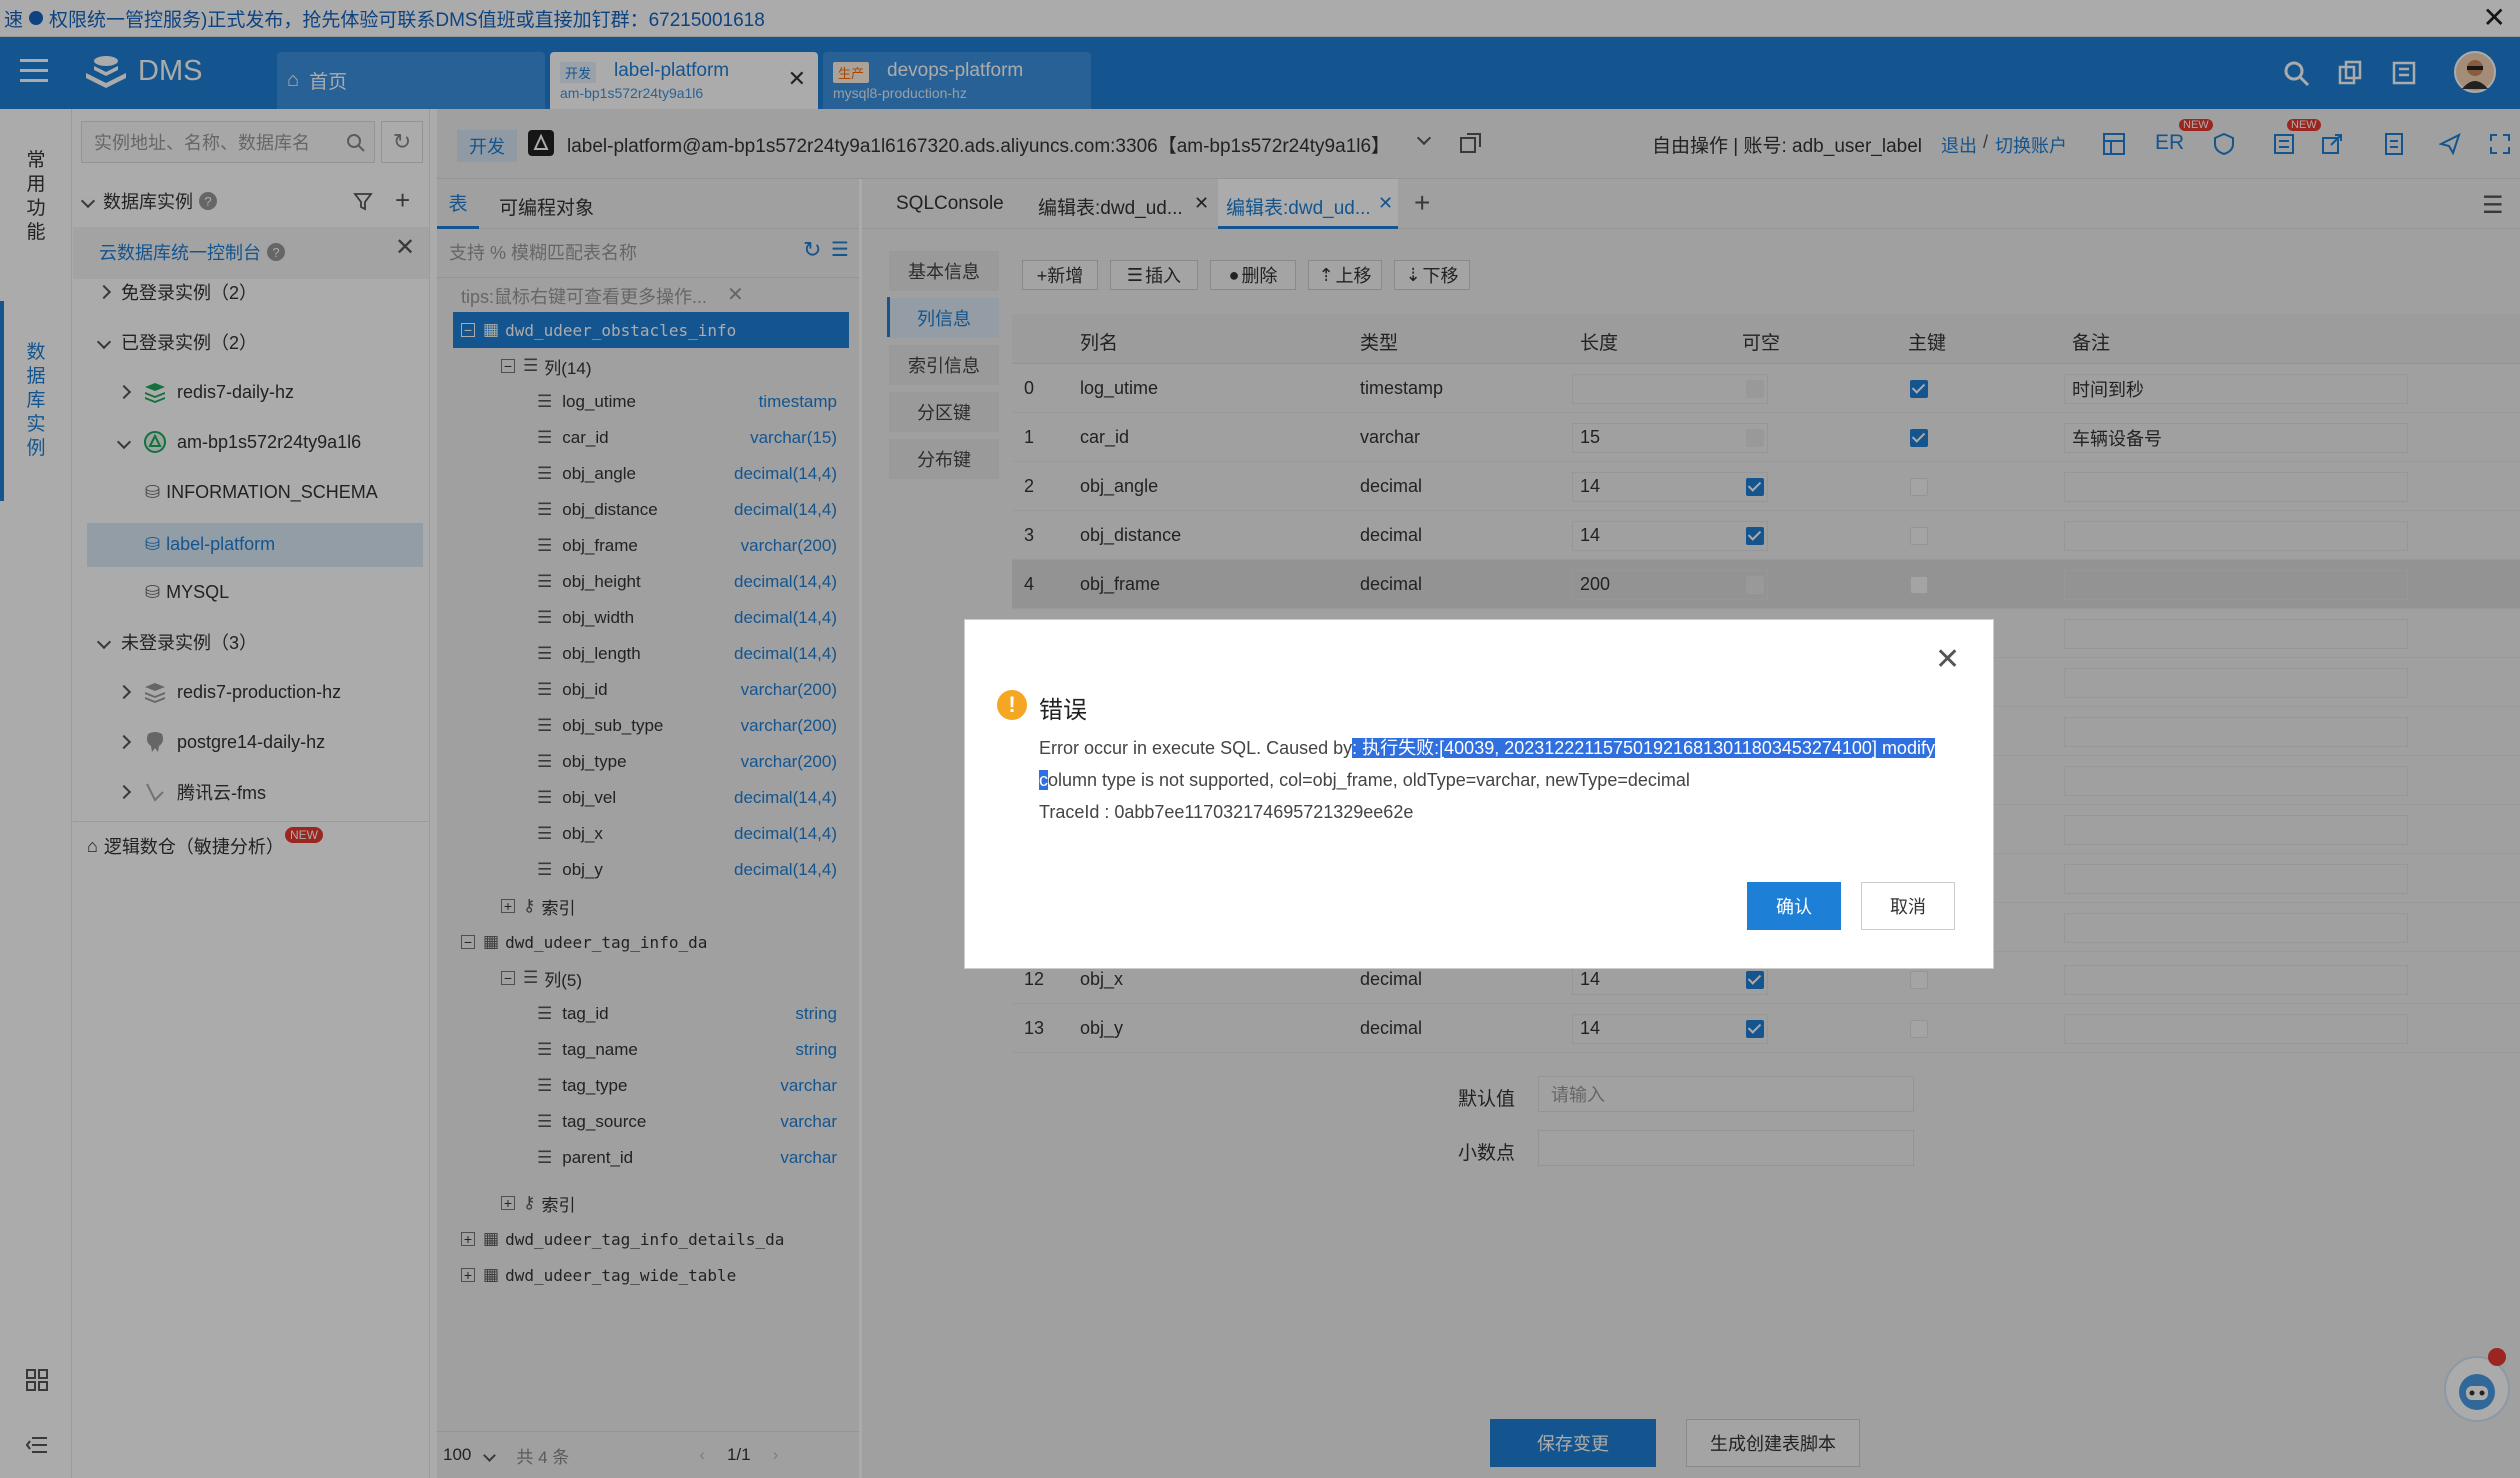 Image resolution: width=2520 pixels, height=1478 pixels. Describe the element at coordinates (2450, 144) in the screenshot. I see `send-icon` at that location.